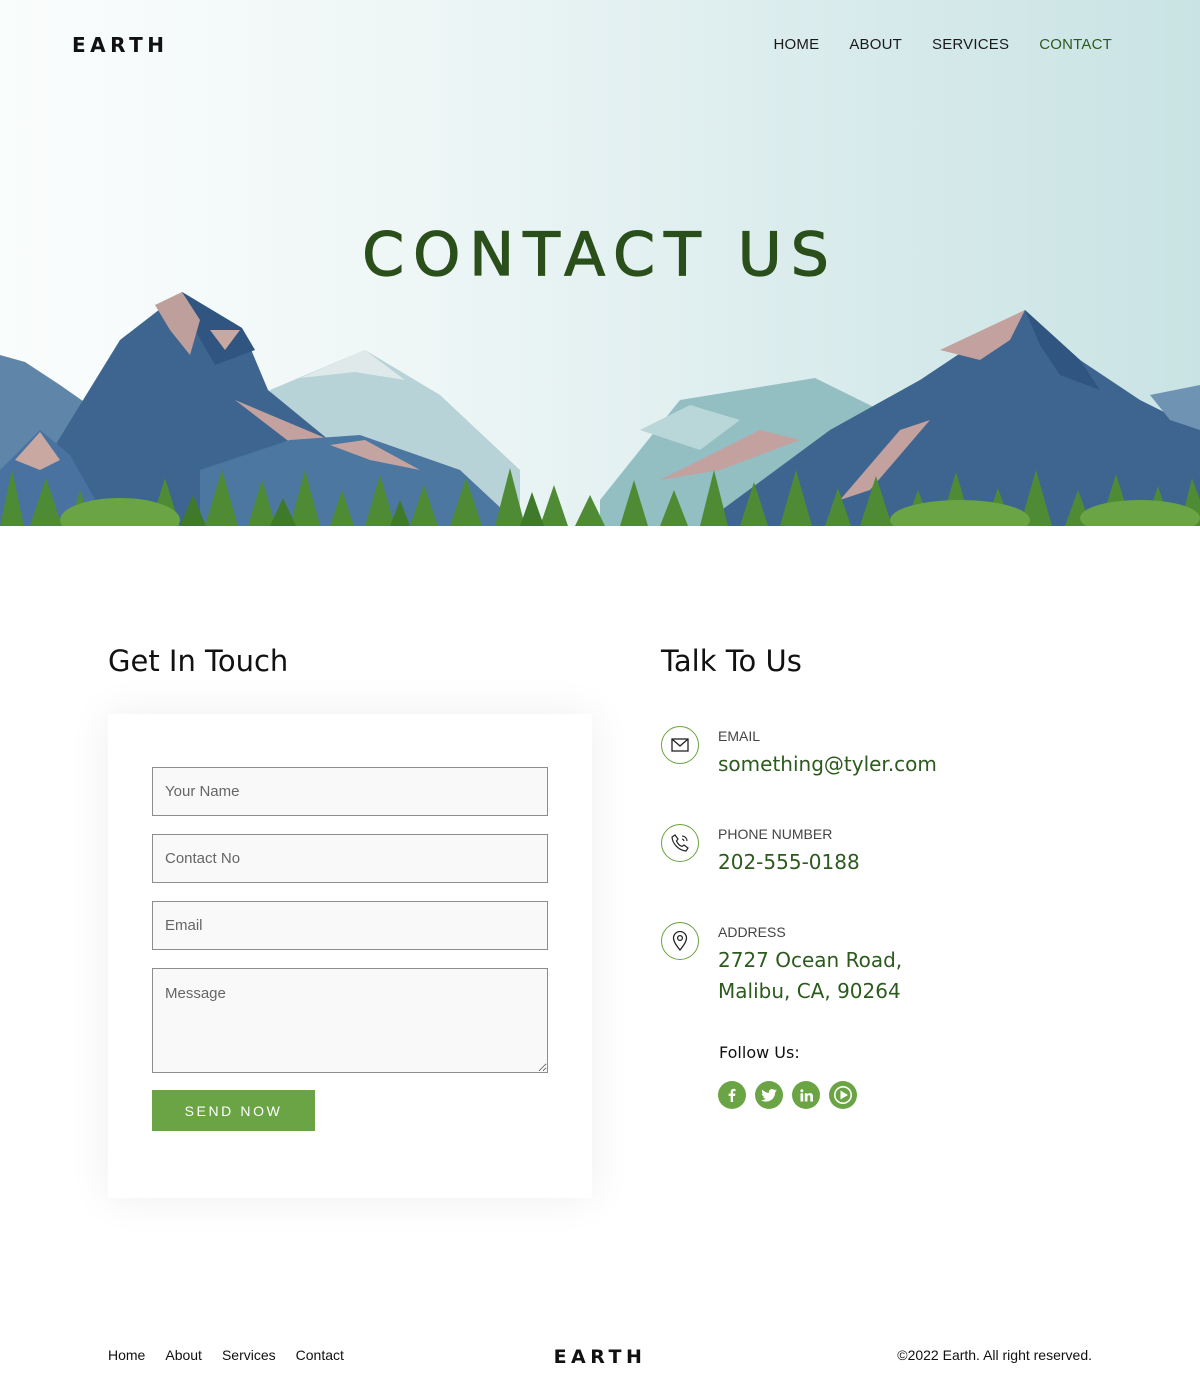 The image size is (1200, 1399). I want to click on name-input, so click(350, 791).